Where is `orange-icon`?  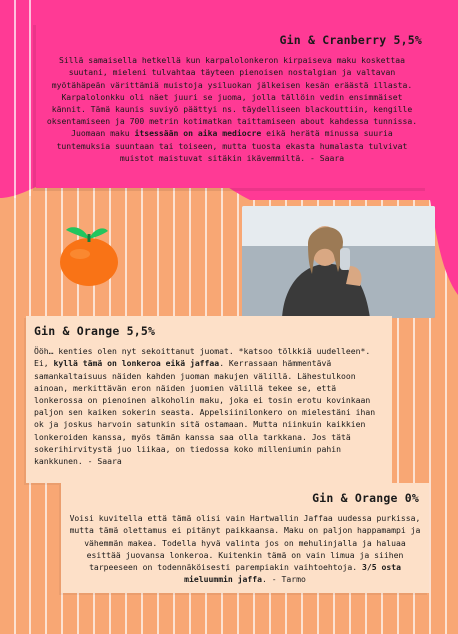
orange-icon is located at coordinates (89, 256).